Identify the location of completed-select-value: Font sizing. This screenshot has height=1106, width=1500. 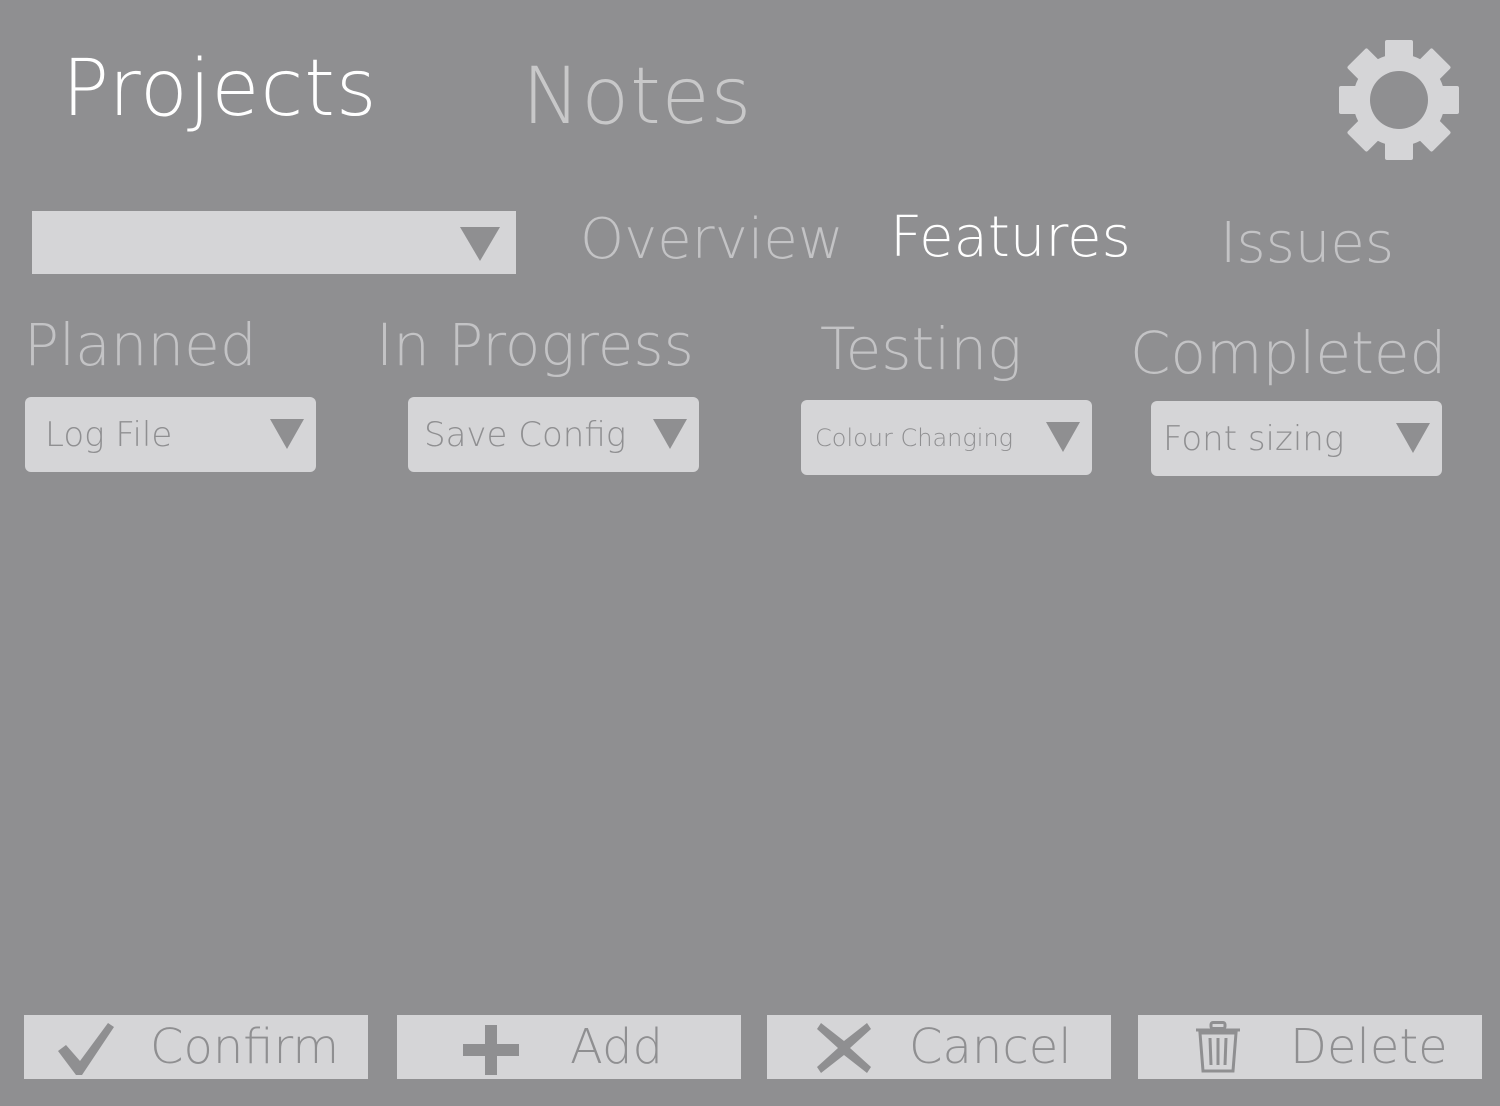
(1254, 438).